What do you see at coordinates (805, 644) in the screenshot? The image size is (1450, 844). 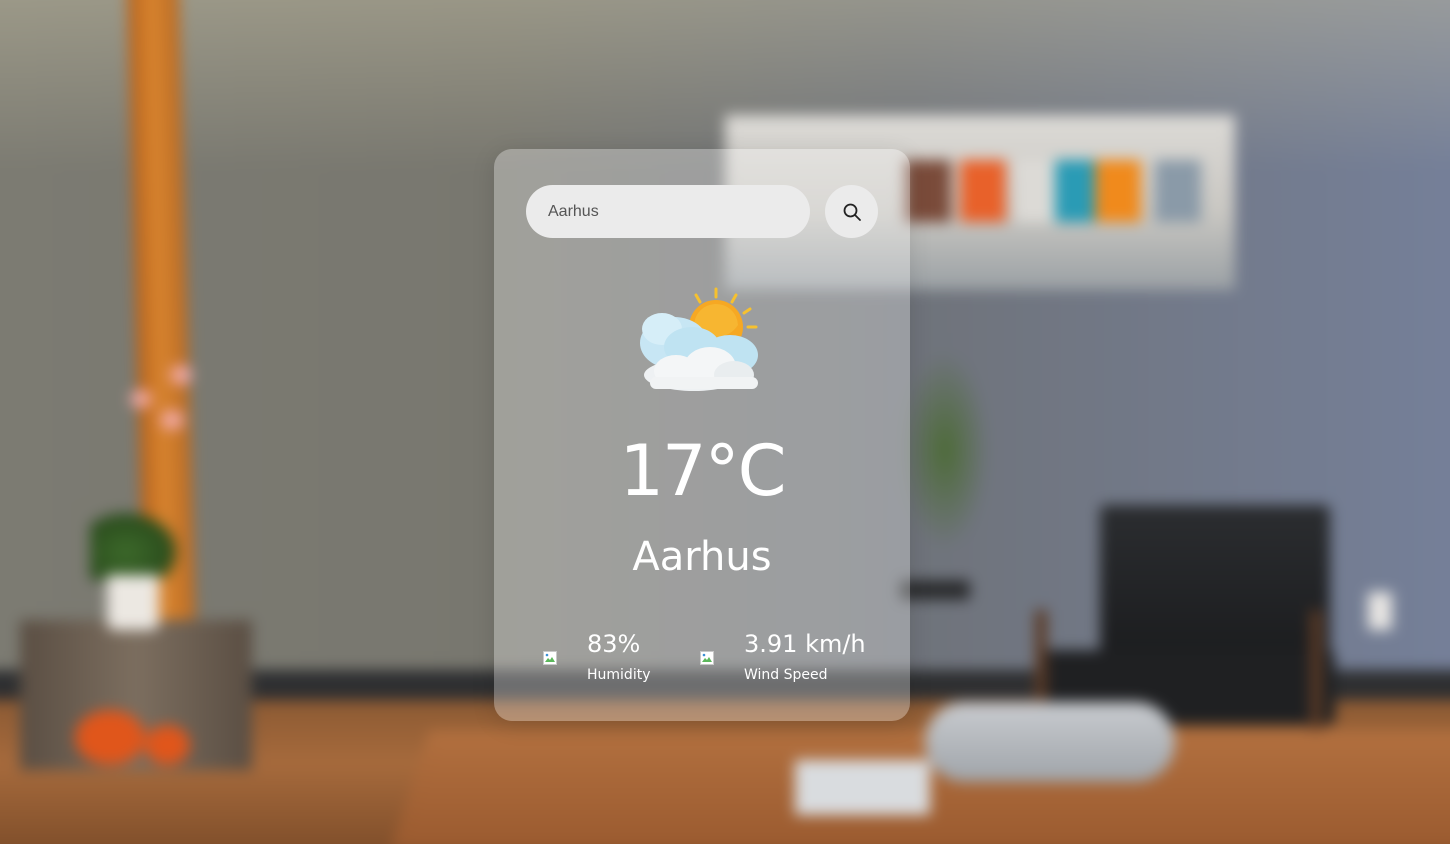 I see `wind-speed-value: 3.91 km/h` at bounding box center [805, 644].